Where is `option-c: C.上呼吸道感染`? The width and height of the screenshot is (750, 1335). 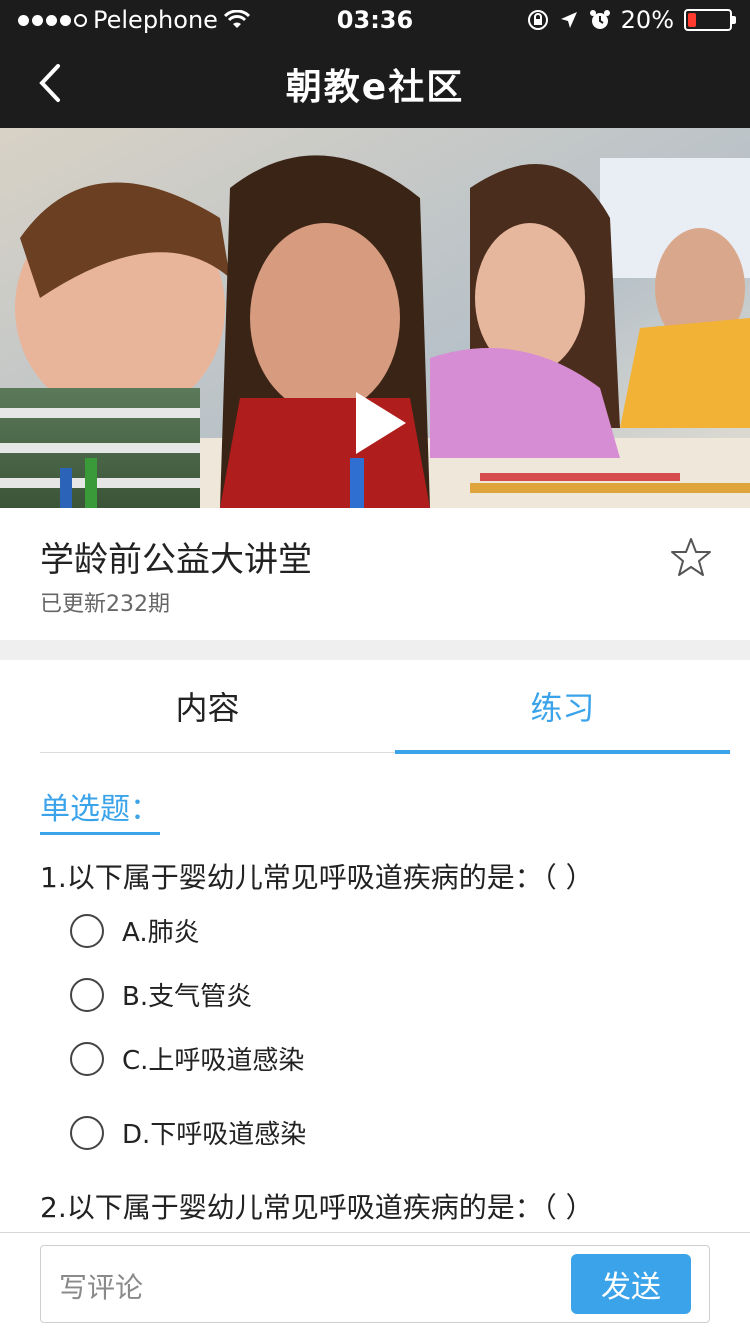 option-c: C.上呼吸道感染 is located at coordinates (187, 1058).